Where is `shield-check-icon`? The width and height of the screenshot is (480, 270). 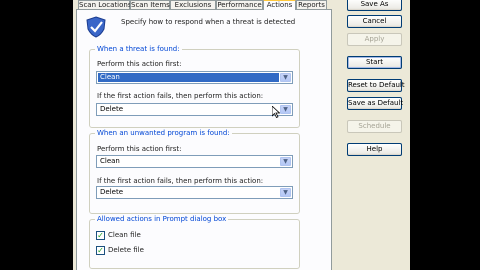
shield-check-icon is located at coordinates (96, 27).